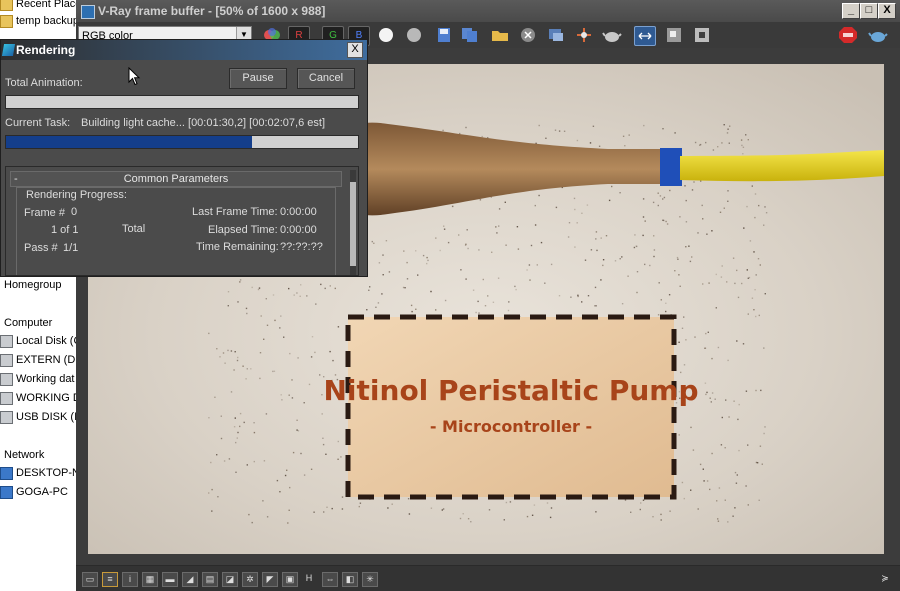 The height and width of the screenshot is (591, 900). Describe the element at coordinates (24, 455) in the screenshot. I see `nav-item-network: Network` at that location.